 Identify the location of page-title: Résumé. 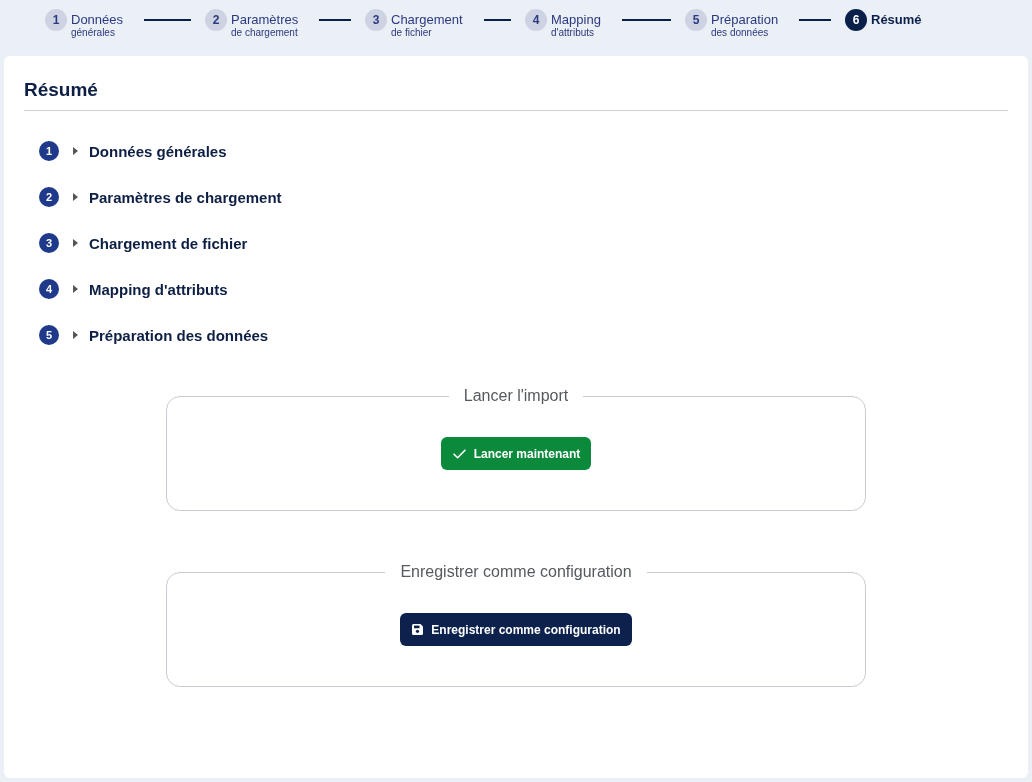
(61, 90).